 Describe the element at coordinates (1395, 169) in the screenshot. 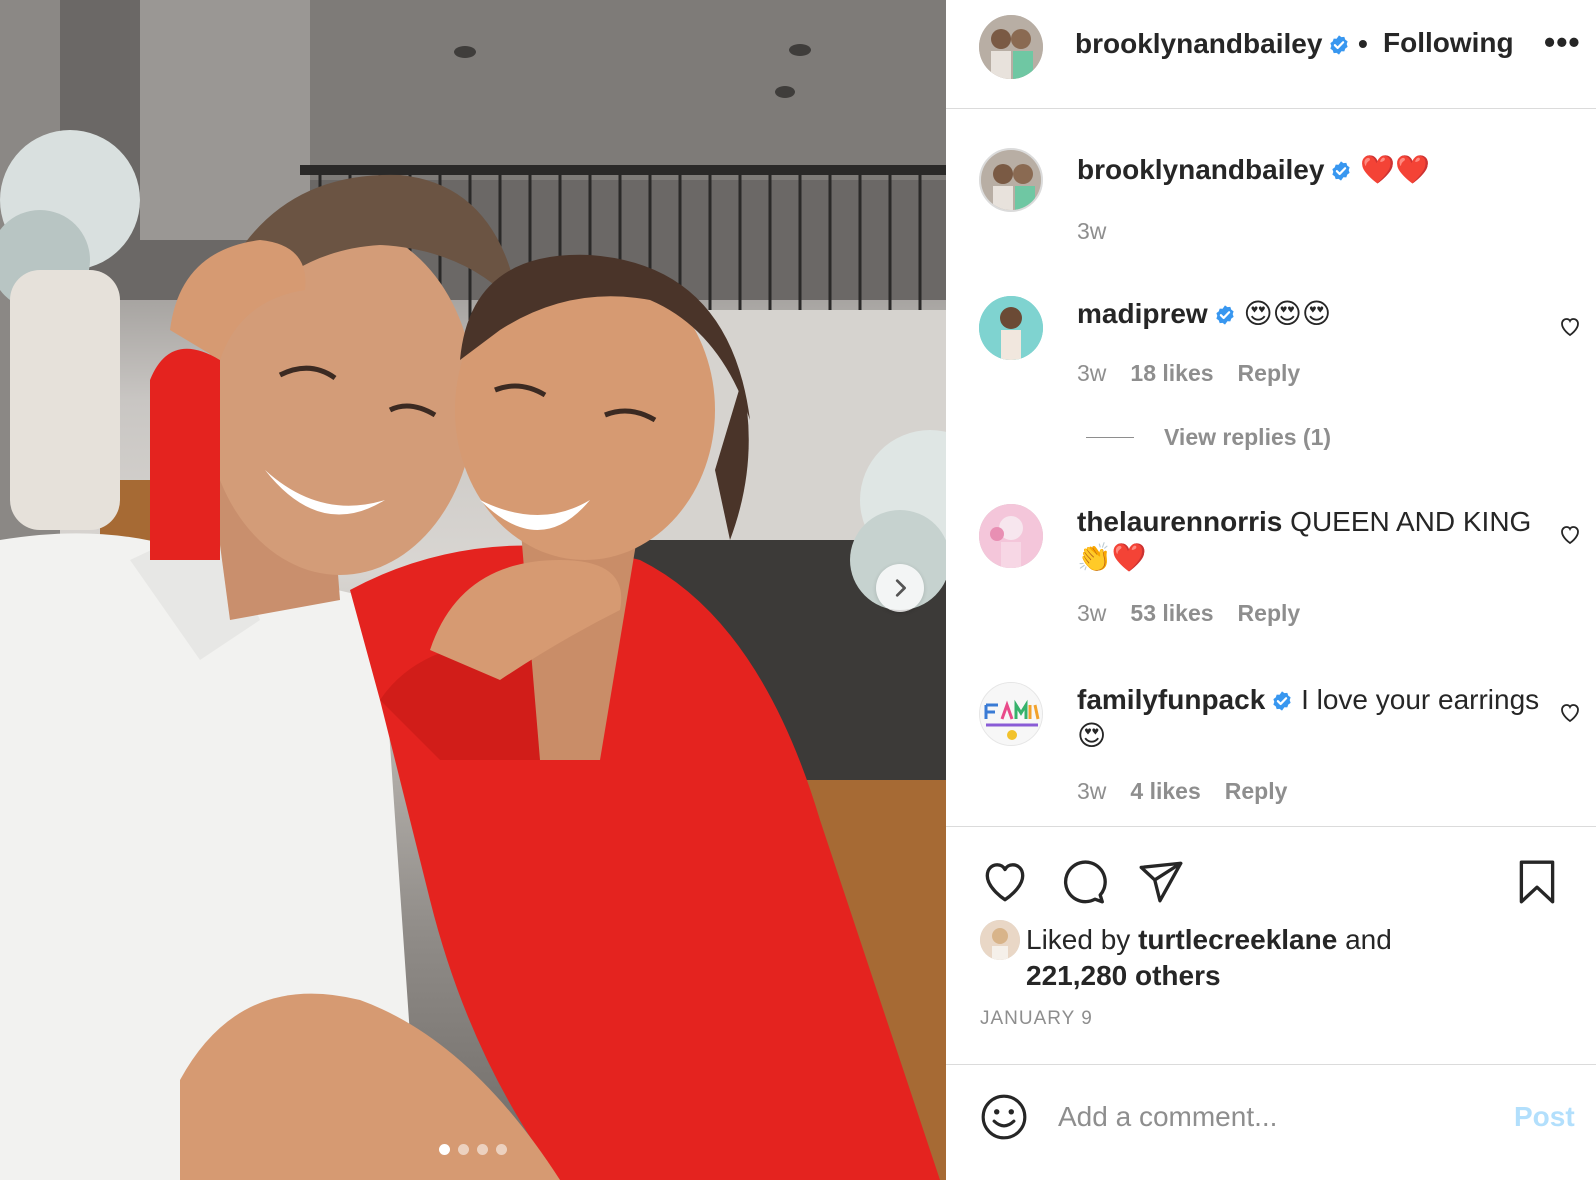

I see `caption-emoji: ❤️❤️` at that location.